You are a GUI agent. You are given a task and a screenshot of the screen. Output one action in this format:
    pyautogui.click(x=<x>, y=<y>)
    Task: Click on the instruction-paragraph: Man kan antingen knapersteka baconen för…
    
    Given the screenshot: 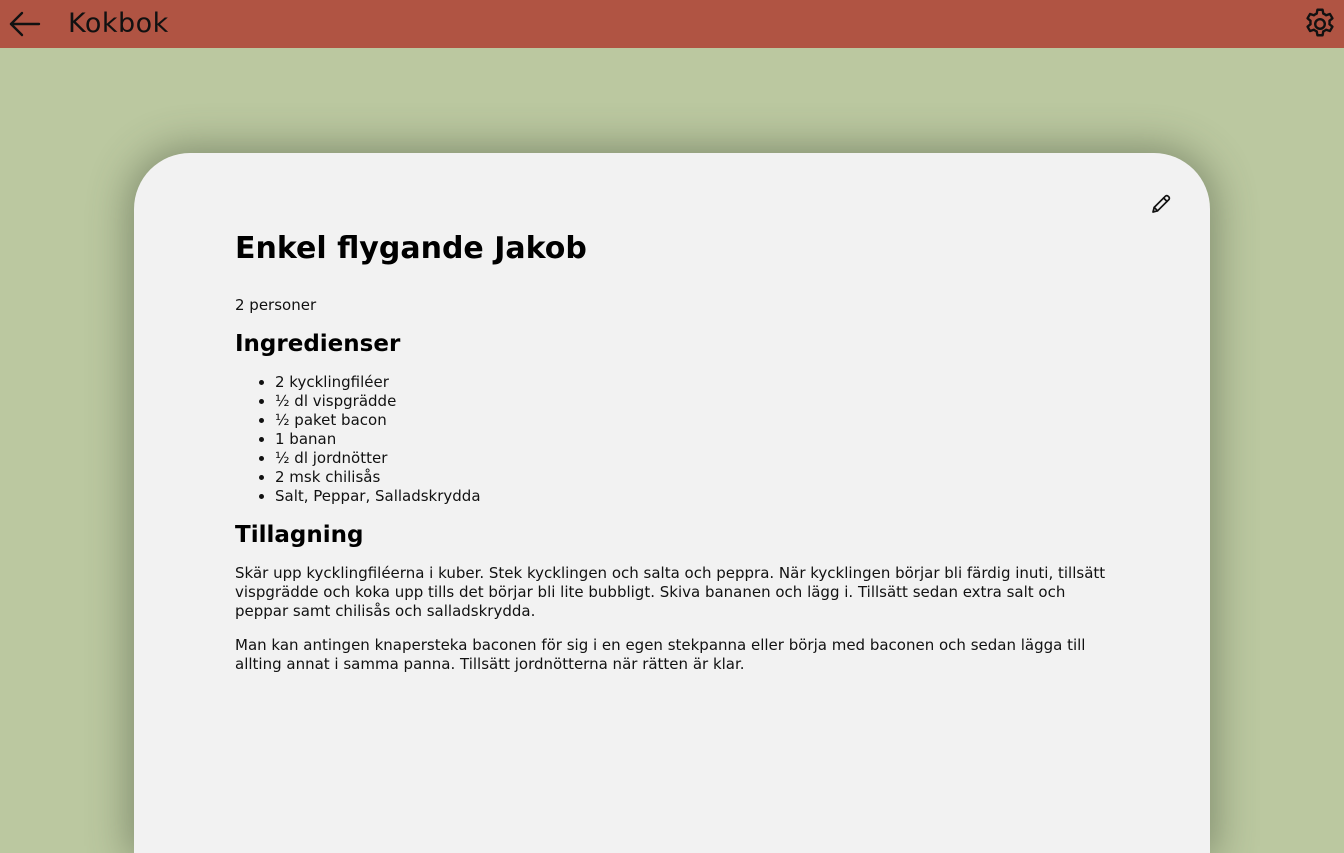 What is the action you would take?
    pyautogui.click(x=660, y=654)
    